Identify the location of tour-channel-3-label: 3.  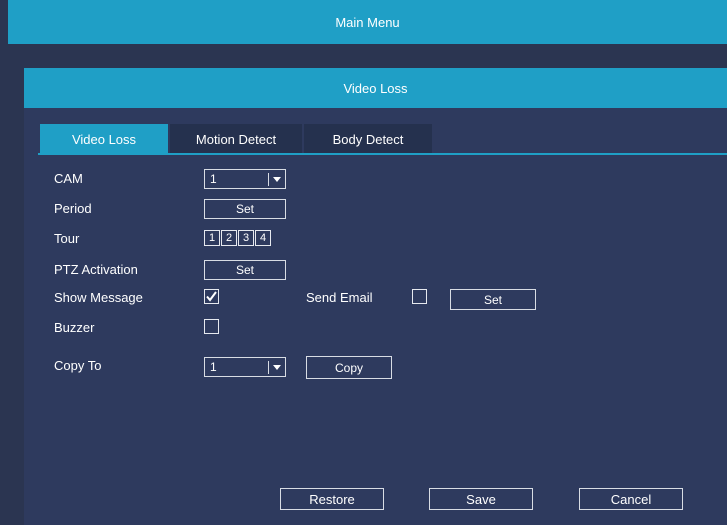
(246, 238).